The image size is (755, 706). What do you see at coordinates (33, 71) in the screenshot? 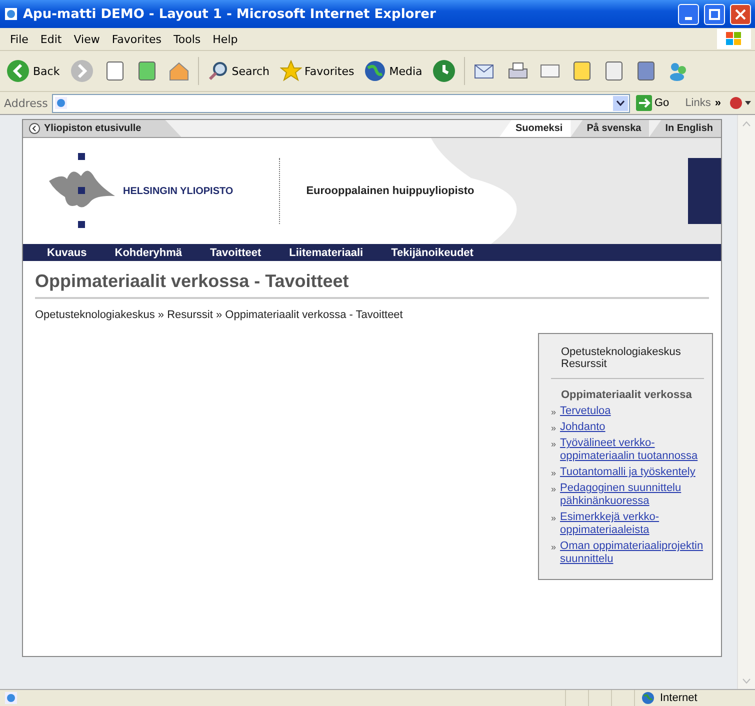
I see `back-button: Back` at bounding box center [33, 71].